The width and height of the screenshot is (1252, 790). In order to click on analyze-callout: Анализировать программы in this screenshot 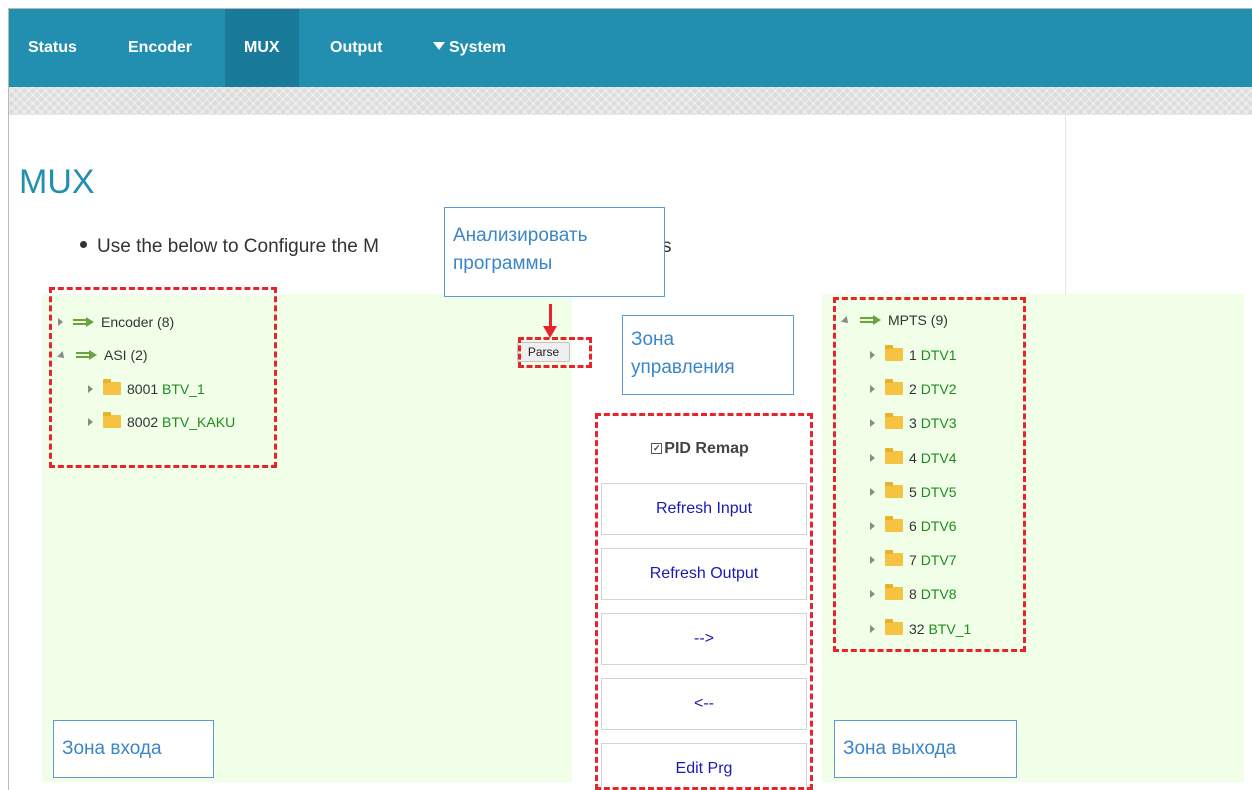, I will do `click(554, 252)`.